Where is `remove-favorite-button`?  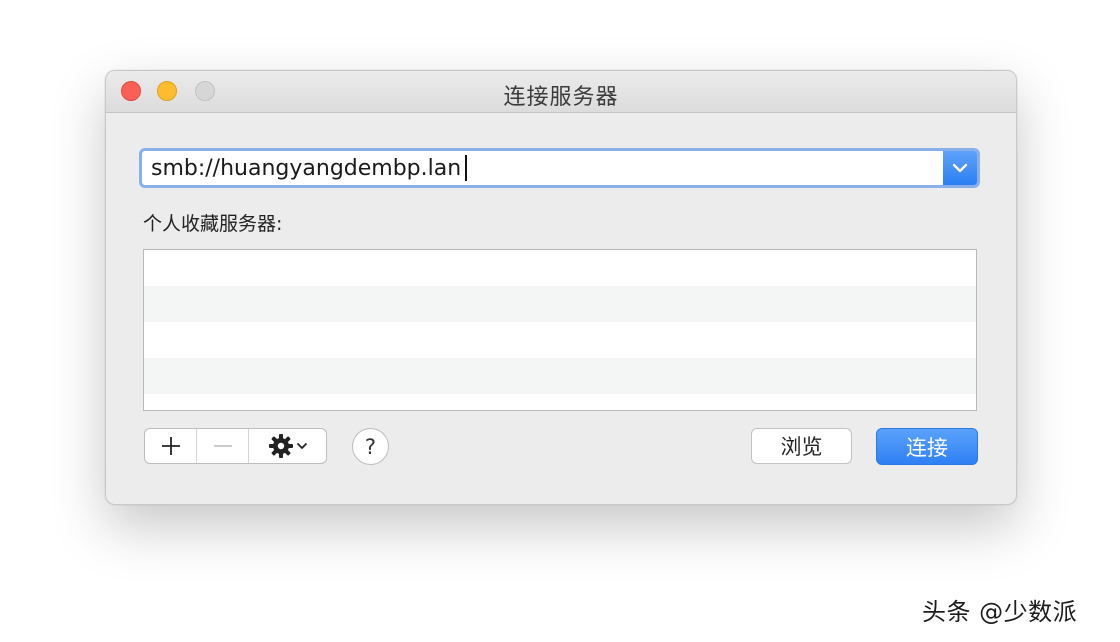 remove-favorite-button is located at coordinates (223, 446).